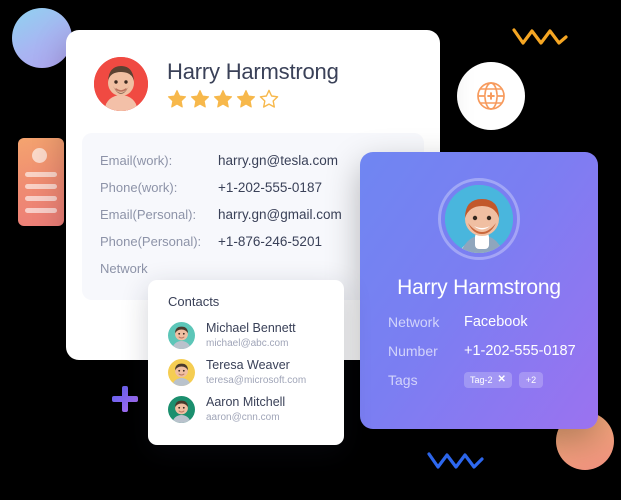 Image resolution: width=621 pixels, height=500 pixels. What do you see at coordinates (139, 187) in the screenshot?
I see `detail-label: Phone(work):` at bounding box center [139, 187].